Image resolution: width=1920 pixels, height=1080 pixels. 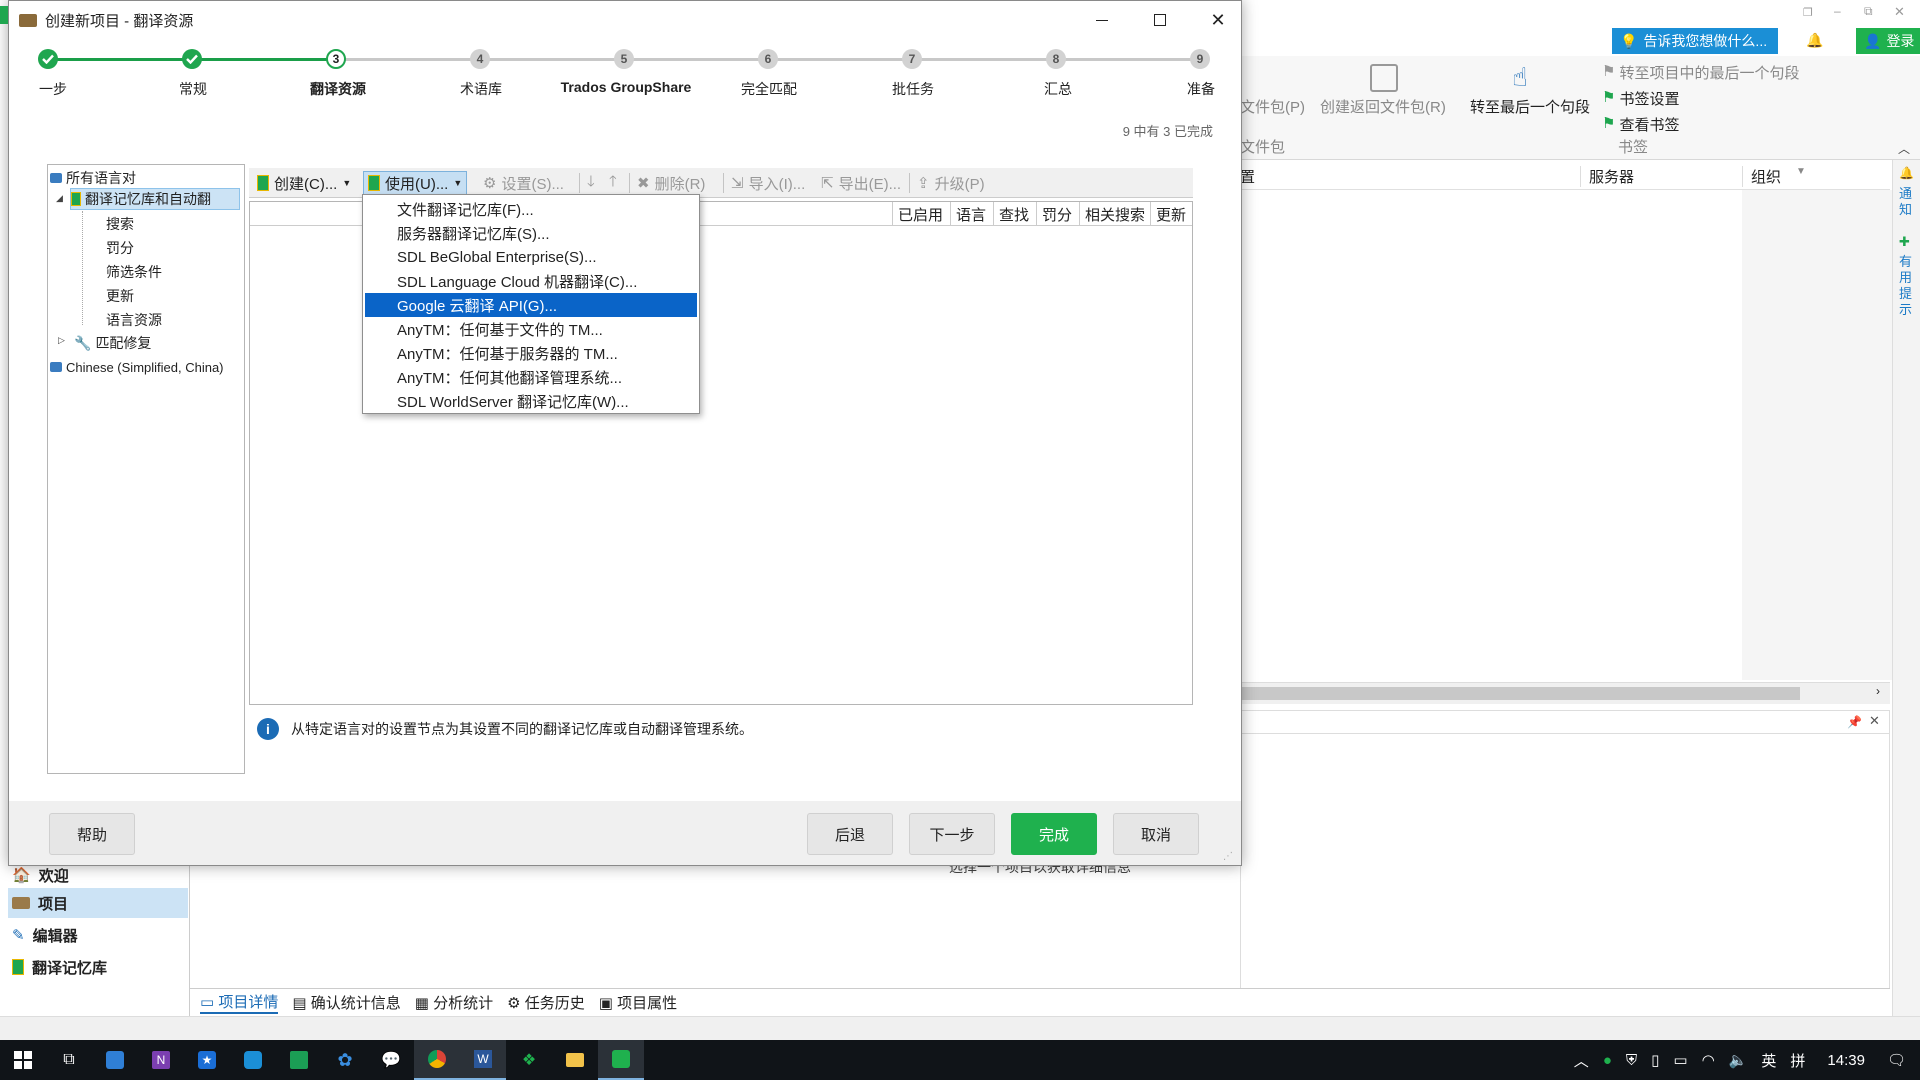 I want to click on tray-wechat-icon: ●, so click(x=1607, y=1060).